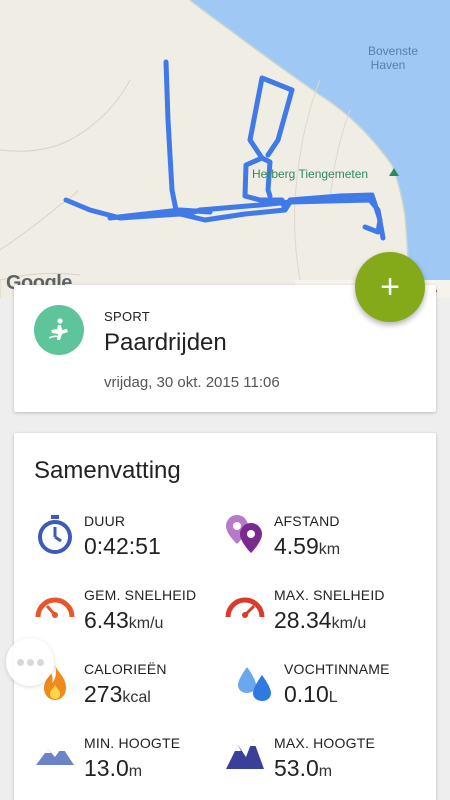 The height and width of the screenshot is (800, 450). Describe the element at coordinates (122, 546) in the screenshot. I see `stat-value: 0:42:51` at that location.